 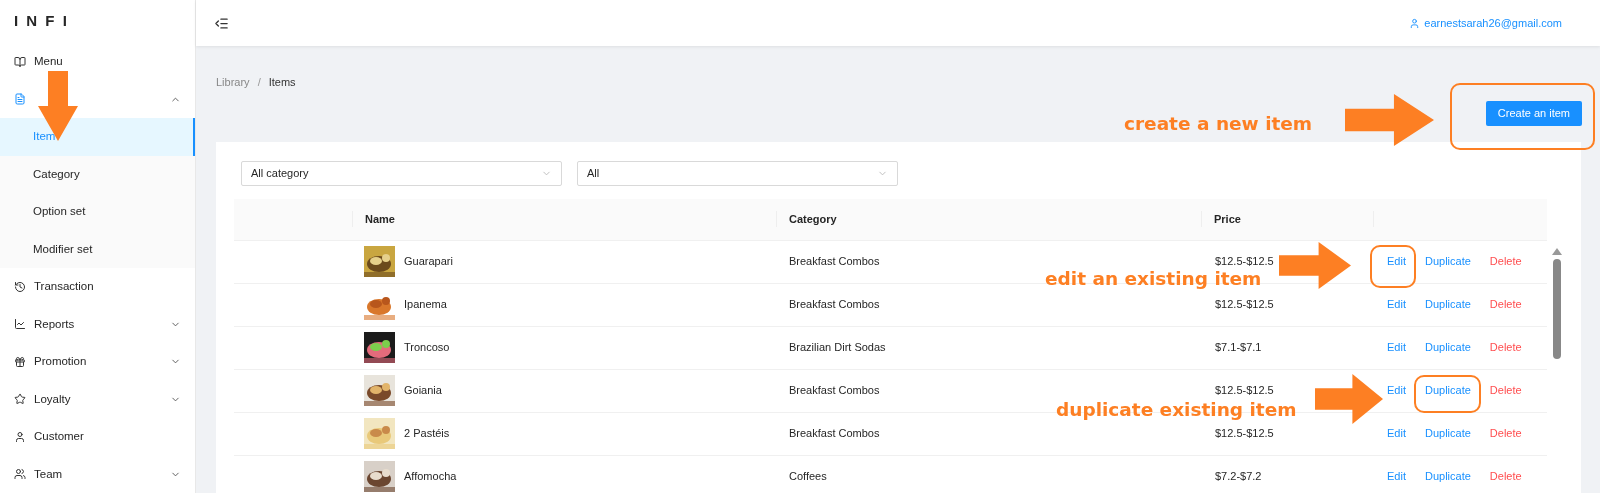 What do you see at coordinates (428, 262) in the screenshot?
I see `item-name: Guarapari` at bounding box center [428, 262].